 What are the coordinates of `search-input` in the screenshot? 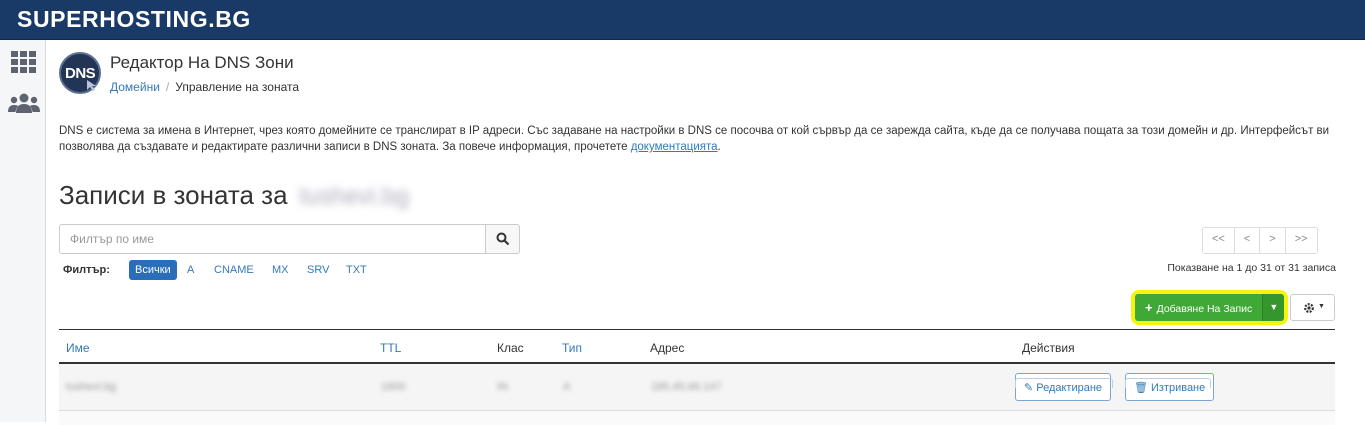 It's located at (272, 239).